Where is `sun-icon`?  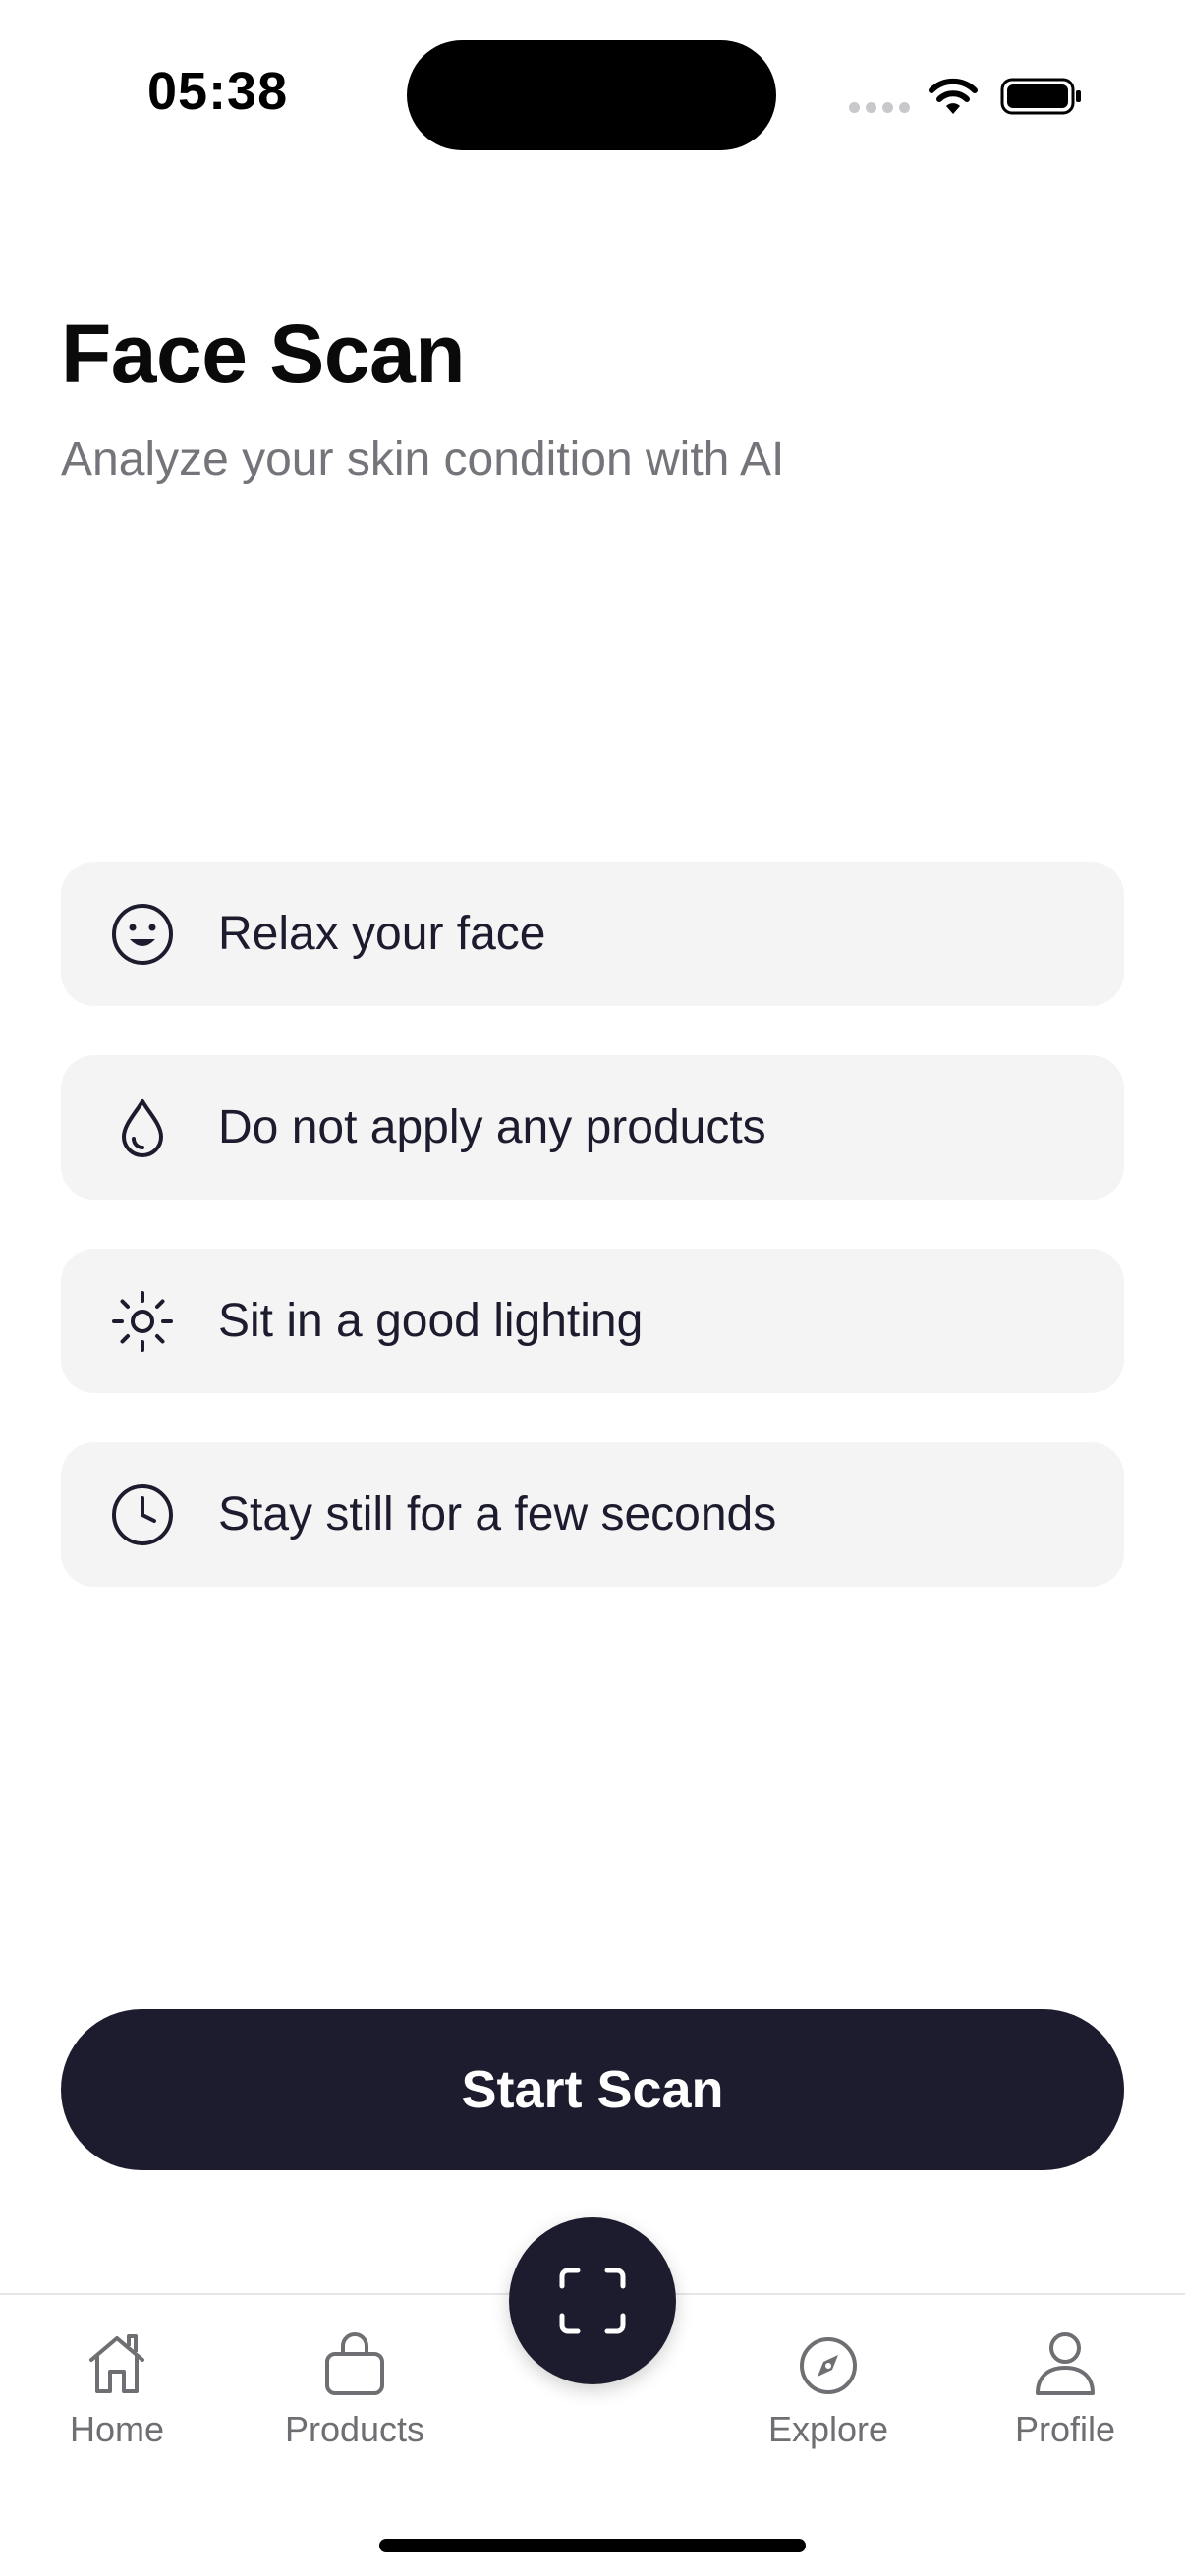
sun-icon is located at coordinates (142, 1321).